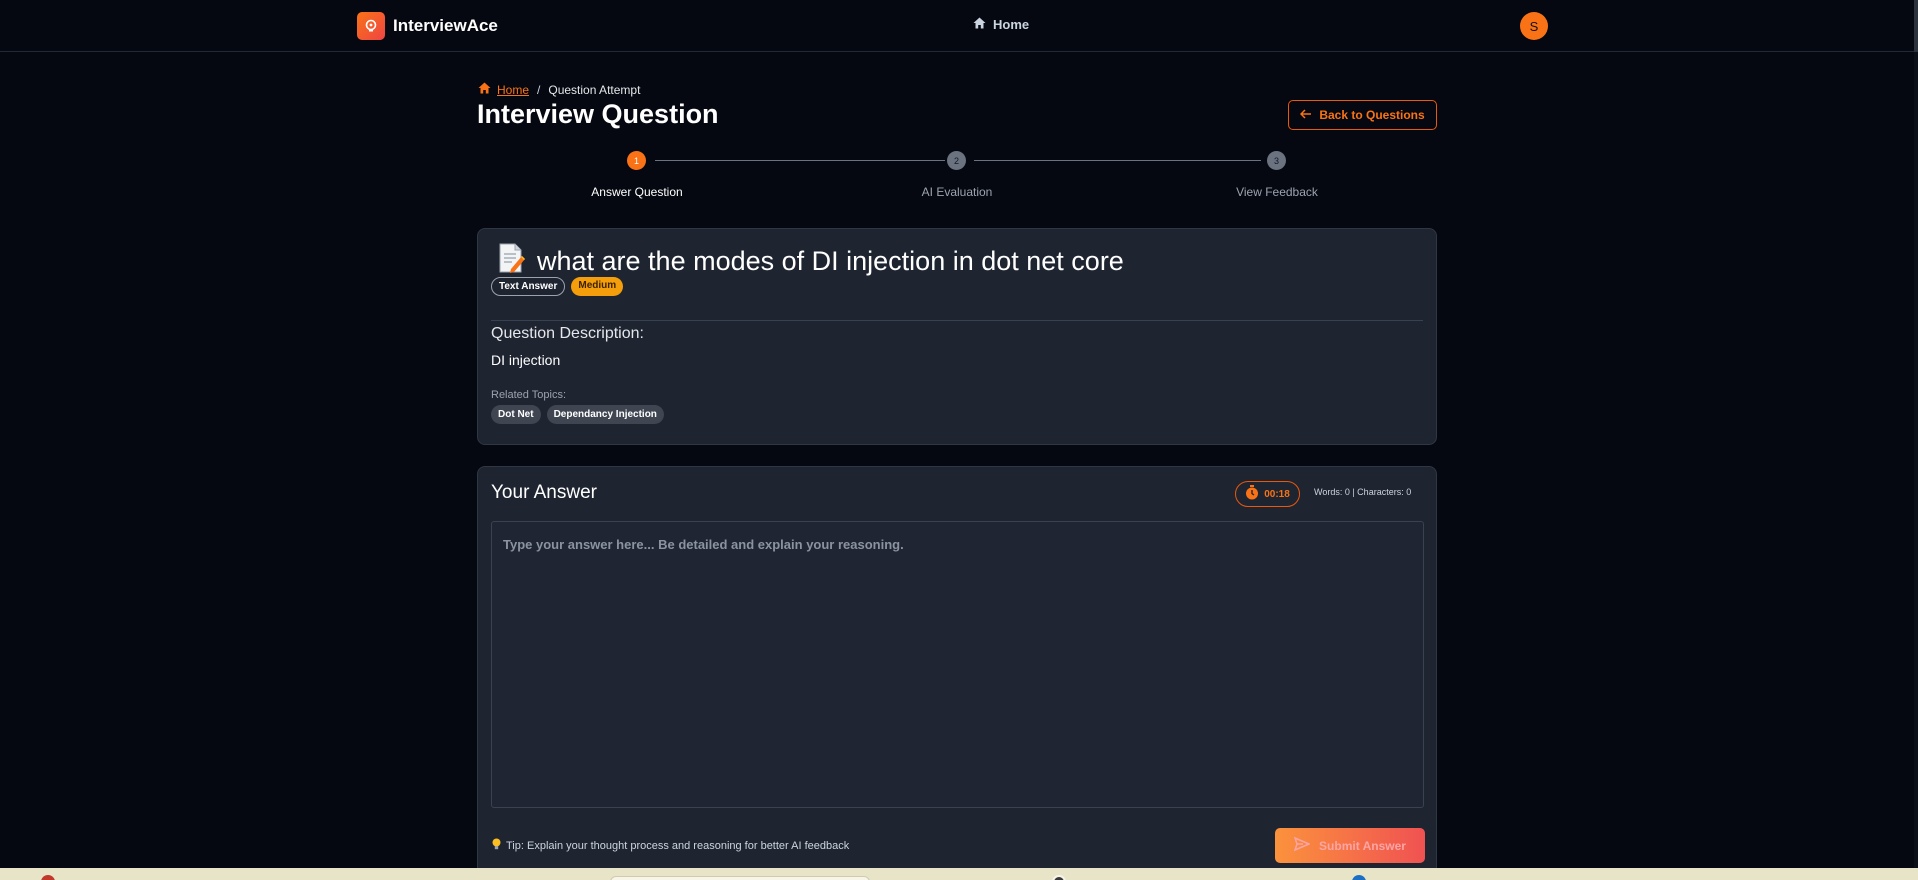 This screenshot has width=1918, height=880. Describe the element at coordinates (1372, 115) in the screenshot. I see `back-button-label: Back to Questions` at that location.